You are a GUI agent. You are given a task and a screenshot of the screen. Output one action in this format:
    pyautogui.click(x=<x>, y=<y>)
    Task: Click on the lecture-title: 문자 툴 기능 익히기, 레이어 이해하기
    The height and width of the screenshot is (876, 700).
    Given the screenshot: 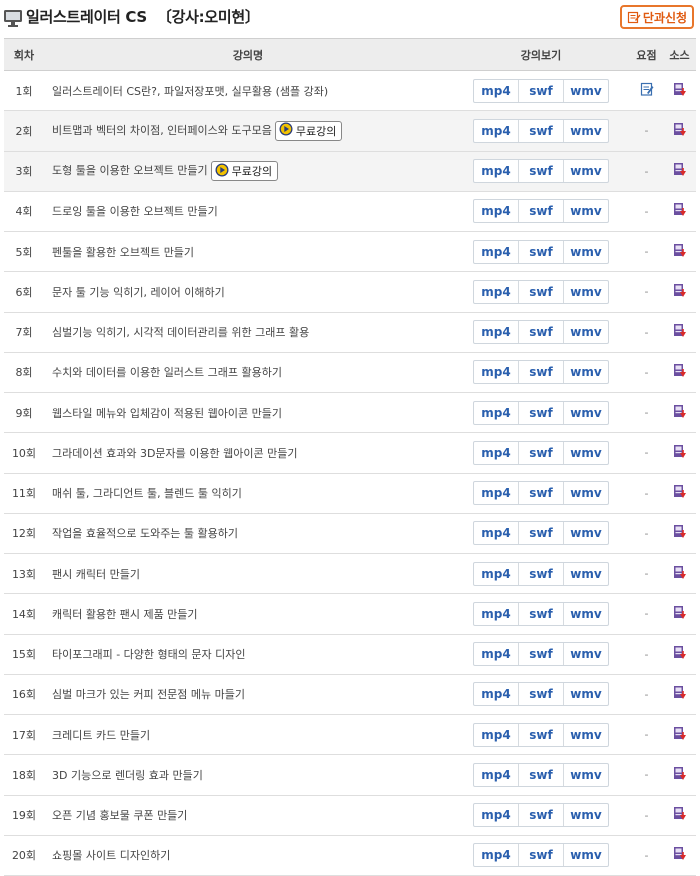 What is the action you would take?
    pyautogui.click(x=138, y=292)
    